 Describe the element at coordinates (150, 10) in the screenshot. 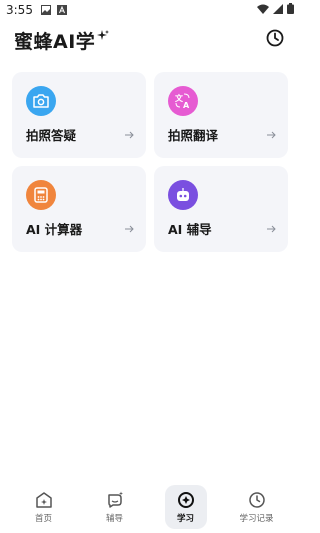

I see `status-bar: 3:55` at that location.